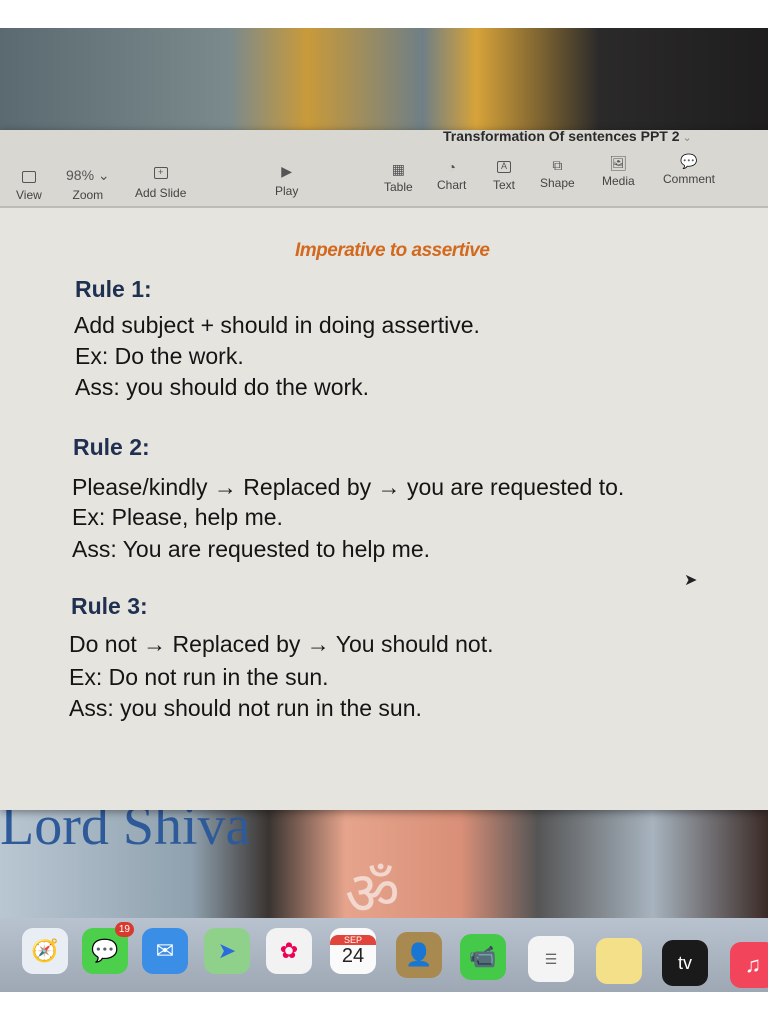 The height and width of the screenshot is (1024, 768). What do you see at coordinates (245, 708) in the screenshot?
I see `rule-3-line: Ass: you should not run in the sun.` at bounding box center [245, 708].